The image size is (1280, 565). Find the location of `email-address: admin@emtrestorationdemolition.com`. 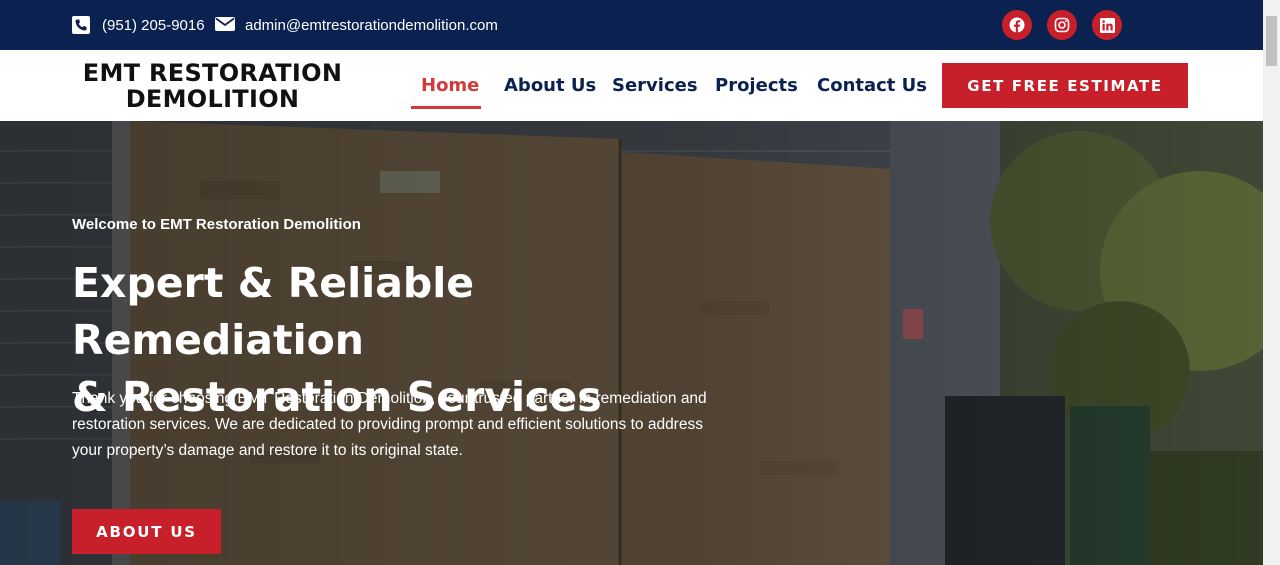

email-address: admin@emtrestorationdemolition.com is located at coordinates (371, 25).